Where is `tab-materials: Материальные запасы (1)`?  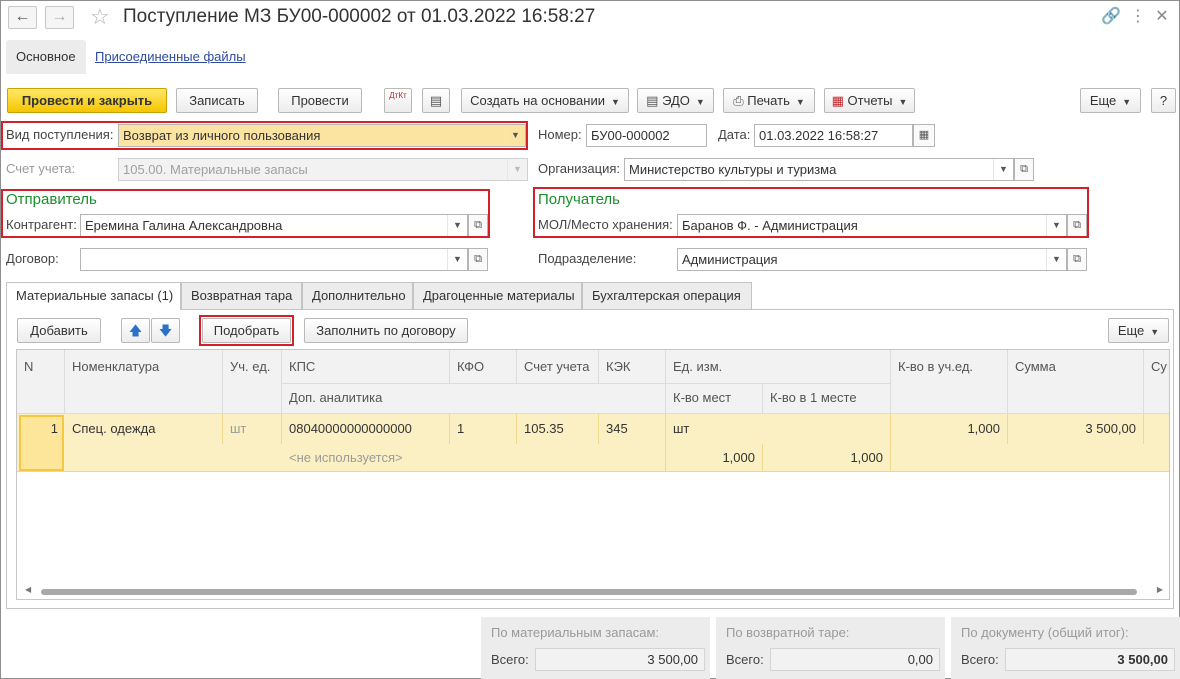
tab-materials: Материальные запасы (1) is located at coordinates (93, 296).